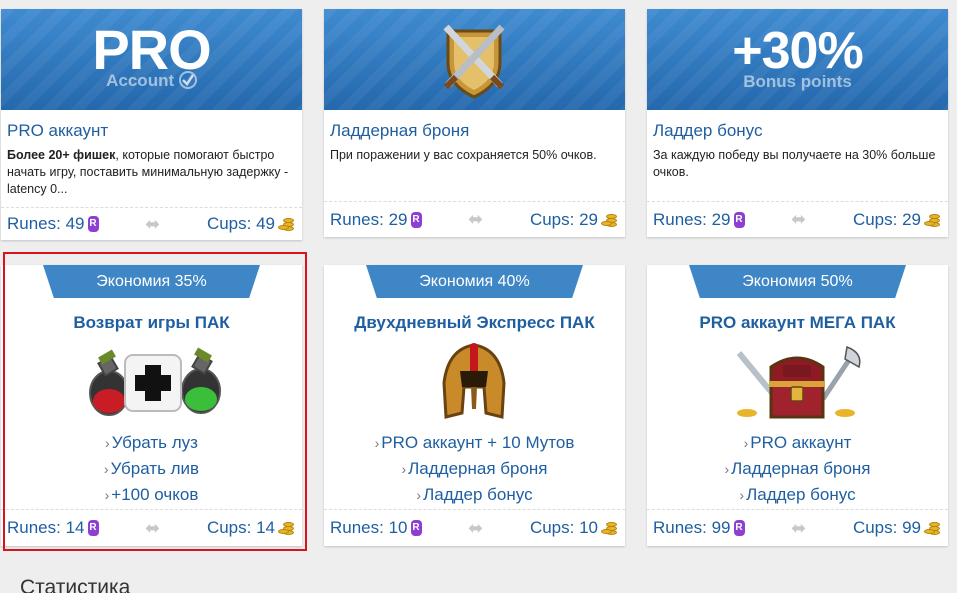 Image resolution: width=957 pixels, height=593 pixels. I want to click on stats-heading: Статистика, so click(75, 584).